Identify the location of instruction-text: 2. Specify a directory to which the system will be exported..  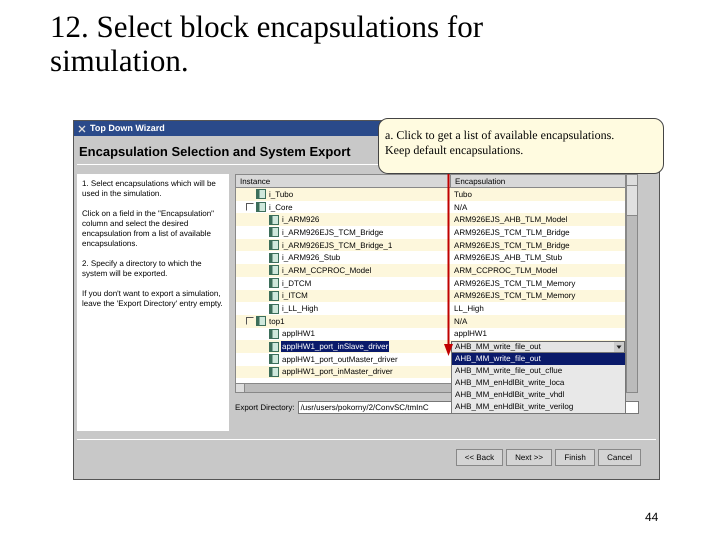
(142, 269).